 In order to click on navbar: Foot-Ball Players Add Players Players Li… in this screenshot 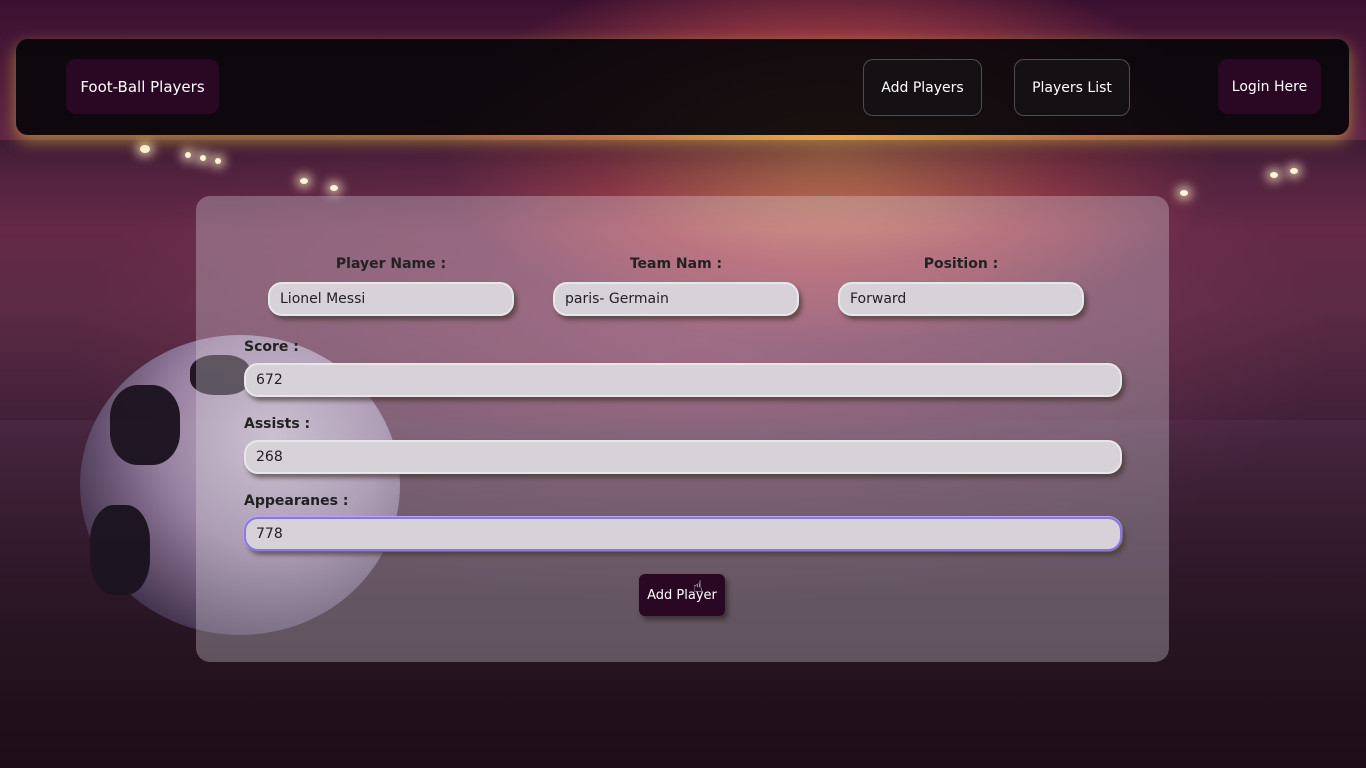, I will do `click(682, 87)`.